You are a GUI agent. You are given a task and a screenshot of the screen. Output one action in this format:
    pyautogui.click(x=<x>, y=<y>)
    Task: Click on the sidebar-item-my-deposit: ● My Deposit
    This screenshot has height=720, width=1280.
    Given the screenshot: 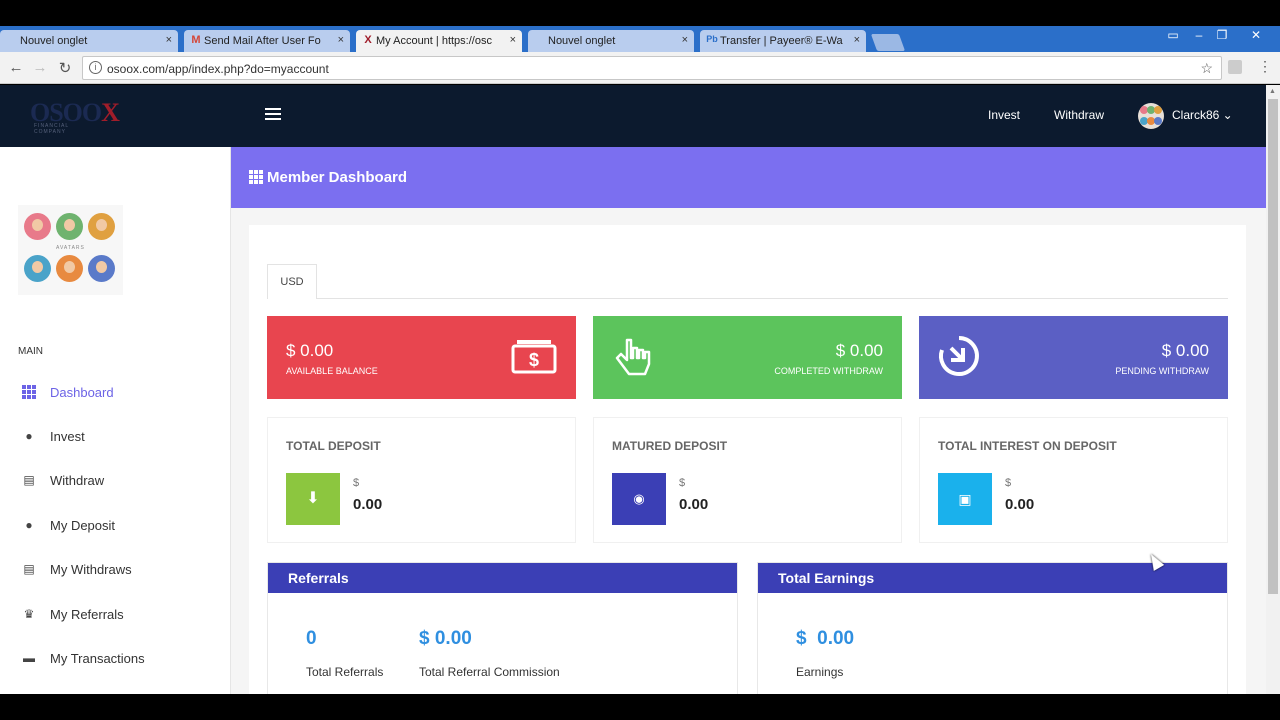 What is the action you would take?
    pyautogui.click(x=115, y=526)
    